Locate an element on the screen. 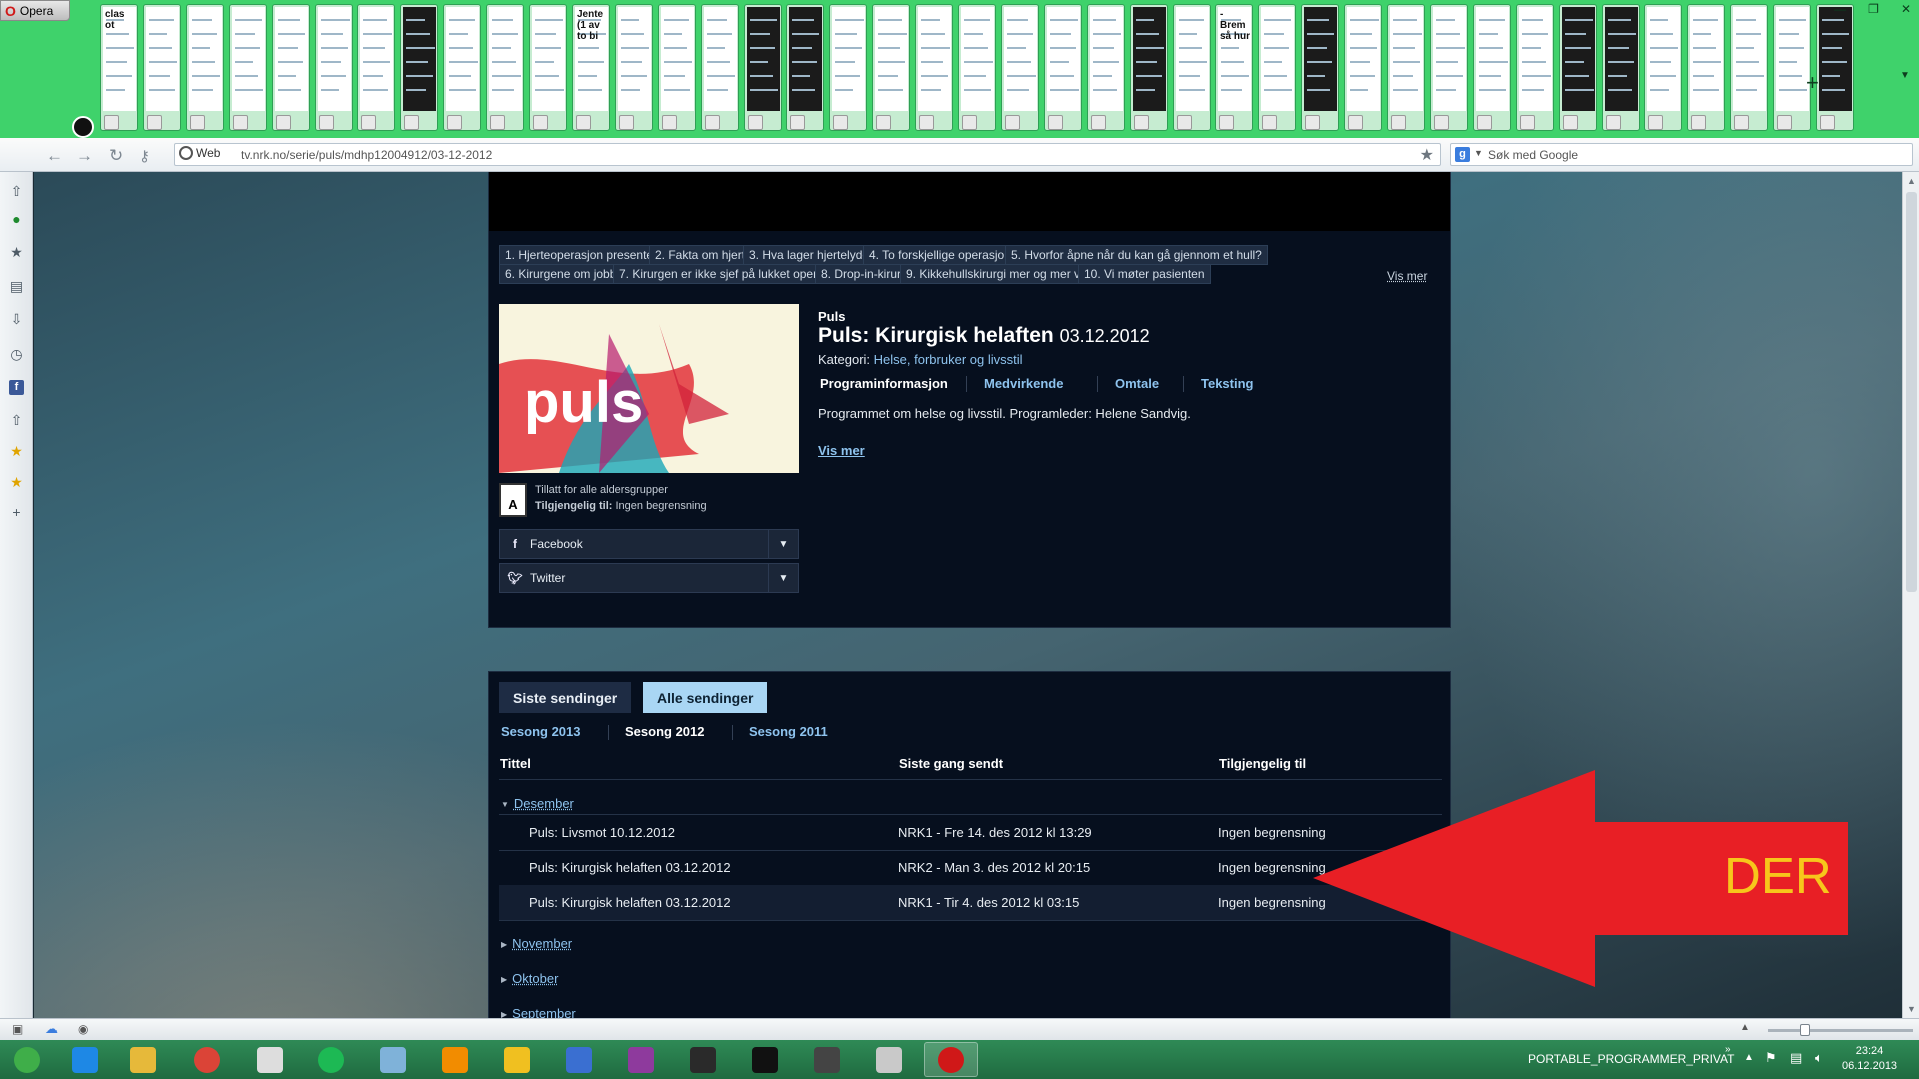  taskbar-spotify-button is located at coordinates (331, 1059).